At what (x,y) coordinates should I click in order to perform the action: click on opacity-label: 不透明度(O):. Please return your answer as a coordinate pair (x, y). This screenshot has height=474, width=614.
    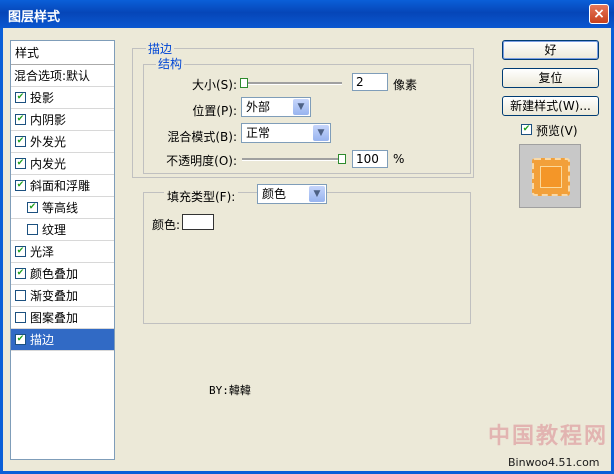
    Looking at the image, I should click on (201, 161).